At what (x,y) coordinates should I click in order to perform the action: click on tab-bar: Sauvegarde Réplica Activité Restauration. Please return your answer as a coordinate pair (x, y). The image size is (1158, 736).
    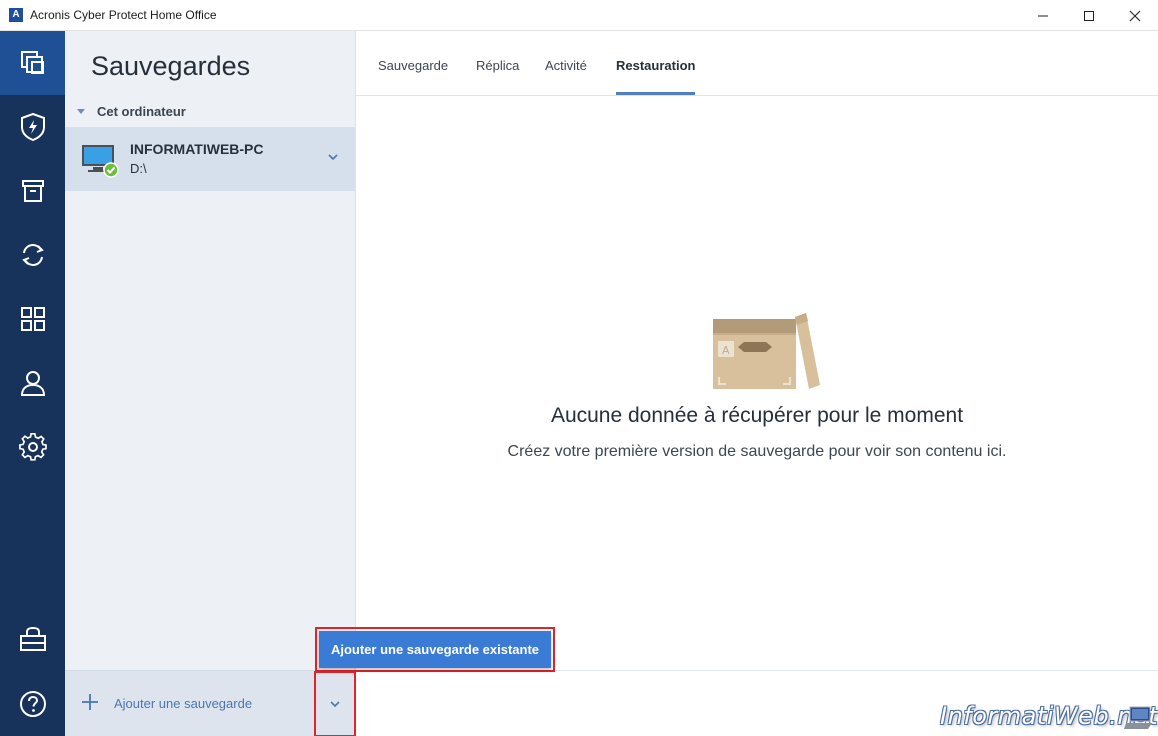
    Looking at the image, I should click on (757, 63).